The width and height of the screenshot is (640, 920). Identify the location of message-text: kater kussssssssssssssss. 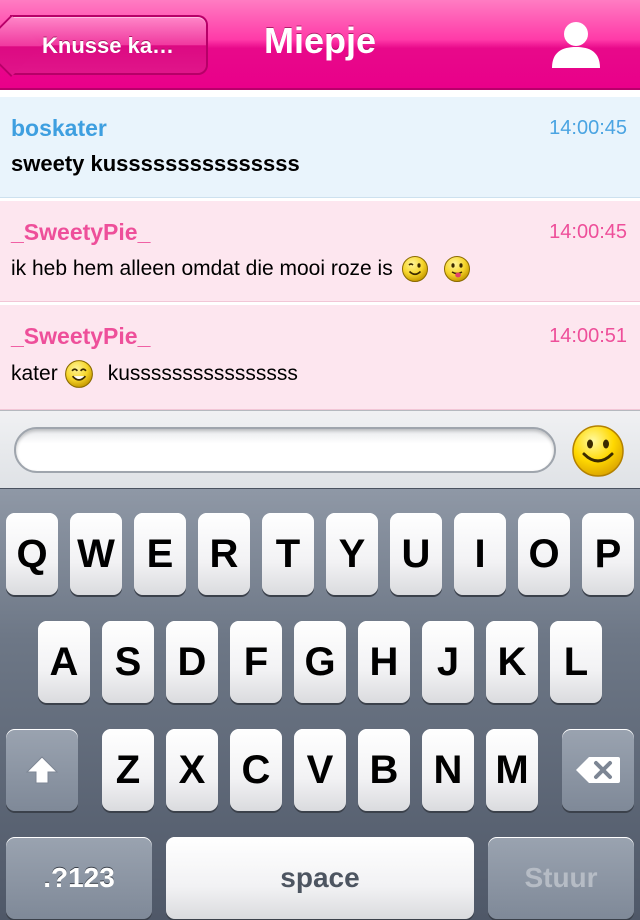
(154, 374).